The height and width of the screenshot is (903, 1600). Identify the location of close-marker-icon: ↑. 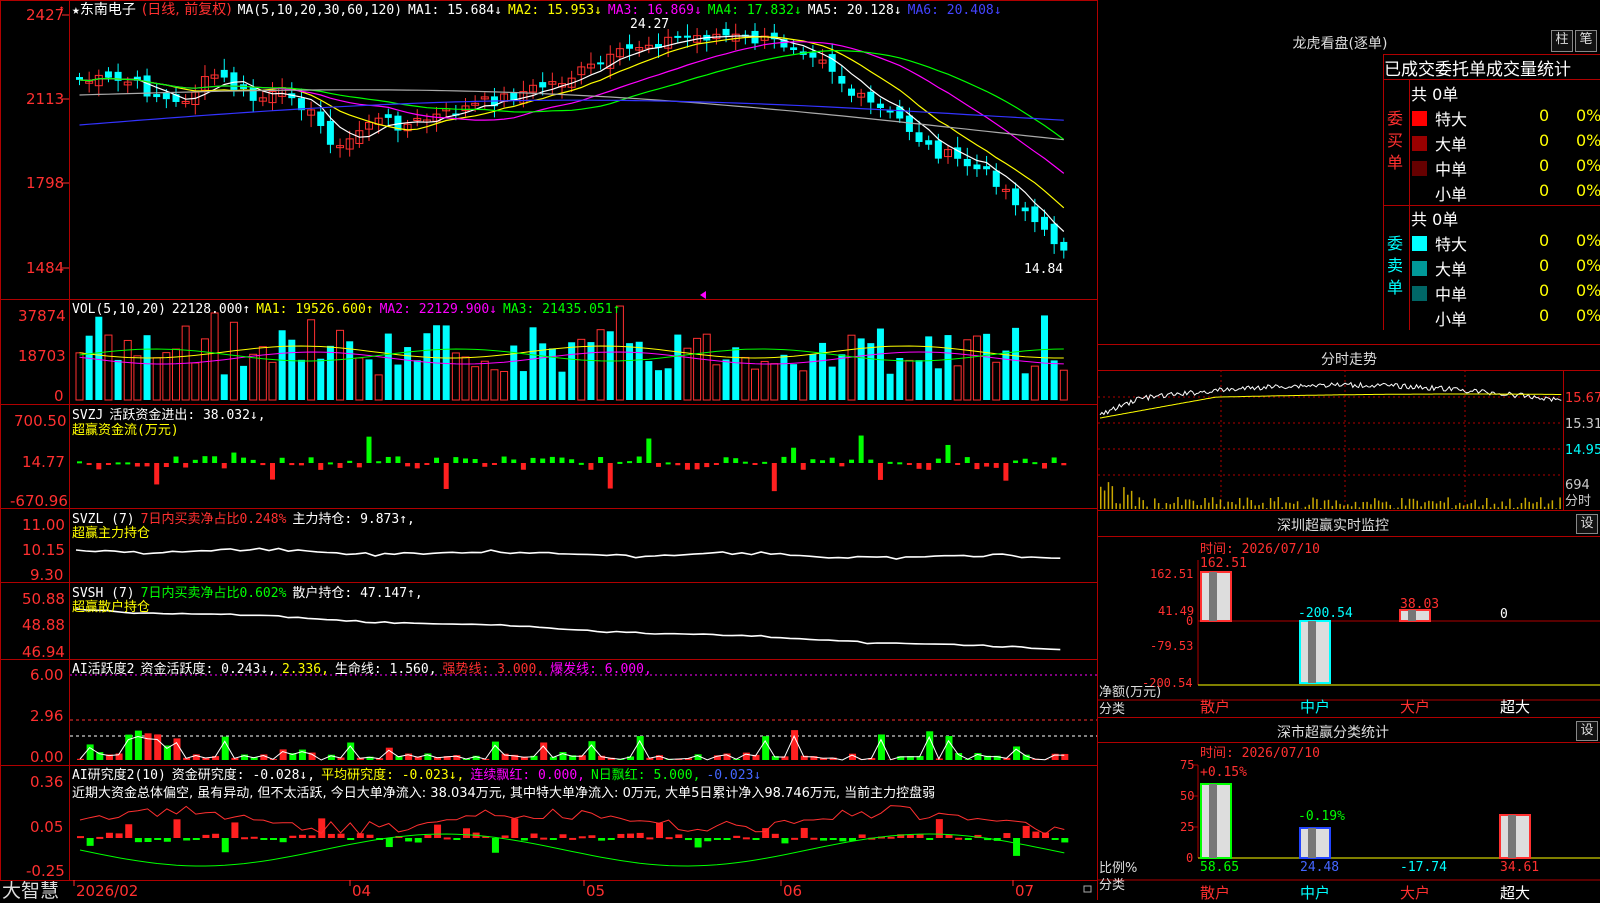
(61, 9).